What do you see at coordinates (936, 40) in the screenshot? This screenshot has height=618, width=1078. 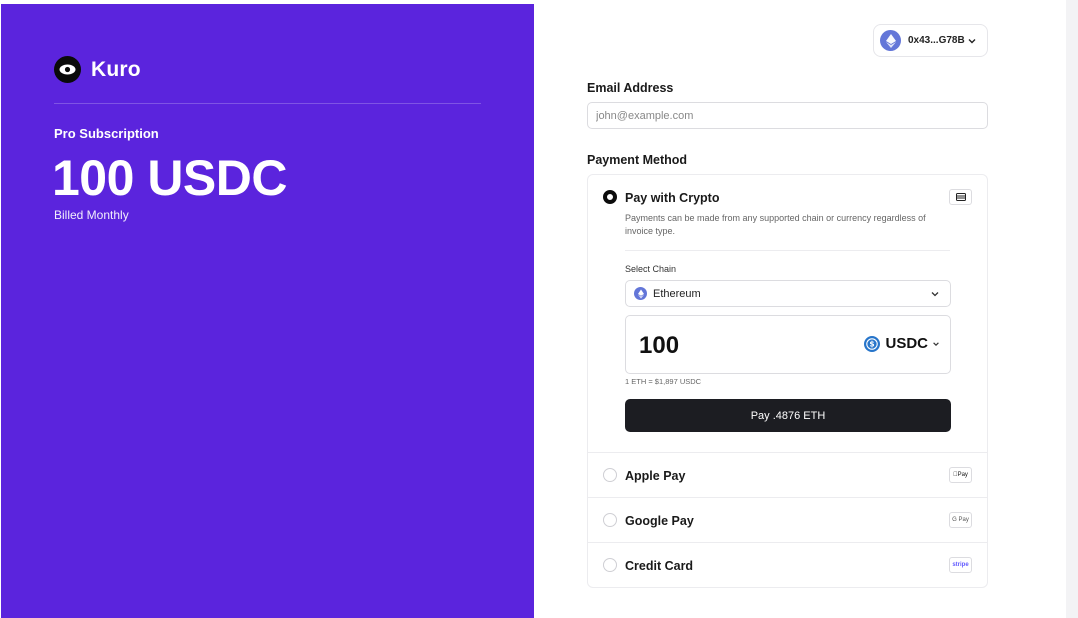 I see `wallet-address: 0x43...G78B` at bounding box center [936, 40].